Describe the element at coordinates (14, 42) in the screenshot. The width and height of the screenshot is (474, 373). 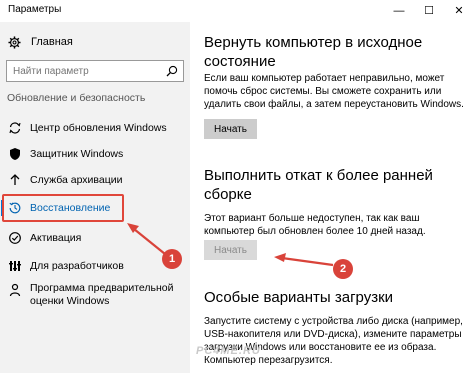
I see `gear-icon` at that location.